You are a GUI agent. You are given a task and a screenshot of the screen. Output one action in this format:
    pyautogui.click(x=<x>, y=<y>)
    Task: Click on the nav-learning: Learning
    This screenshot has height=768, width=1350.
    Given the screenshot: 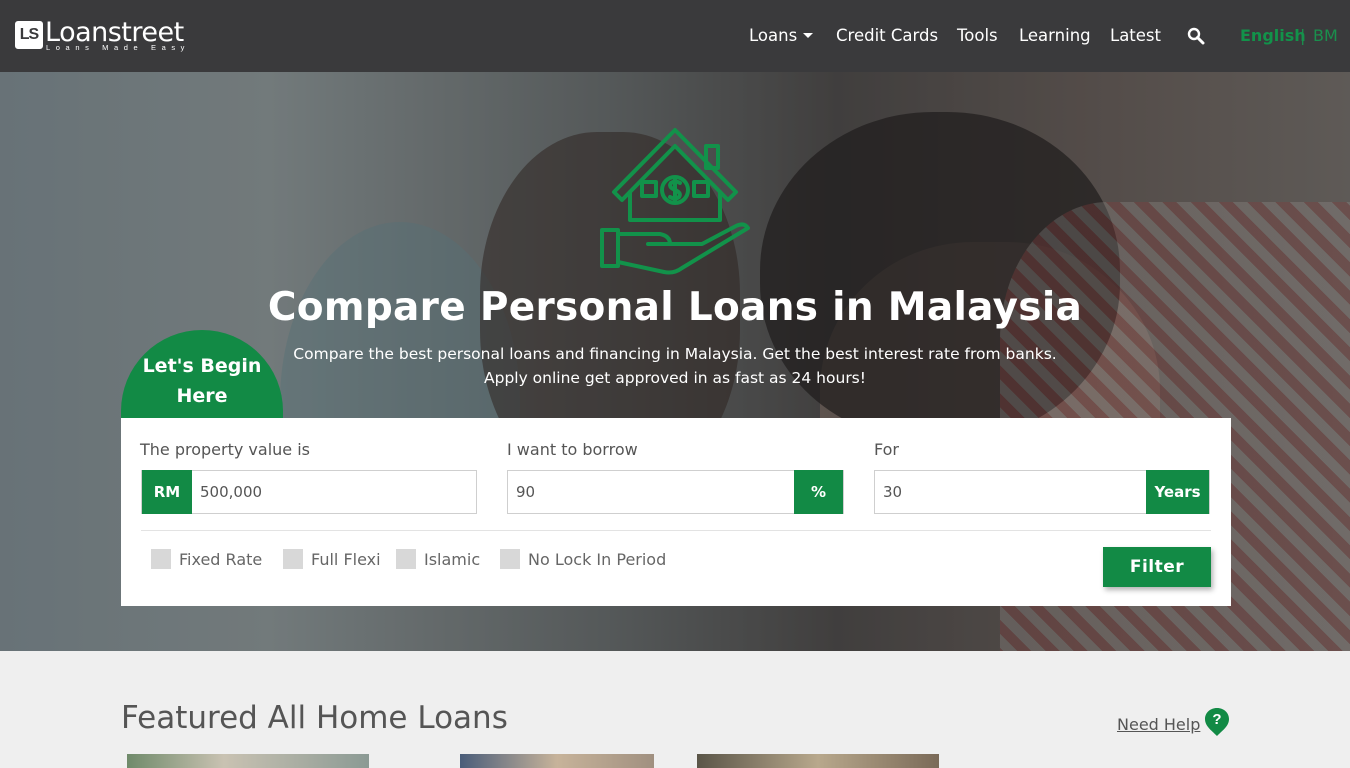 What is the action you would take?
    pyautogui.click(x=1055, y=35)
    